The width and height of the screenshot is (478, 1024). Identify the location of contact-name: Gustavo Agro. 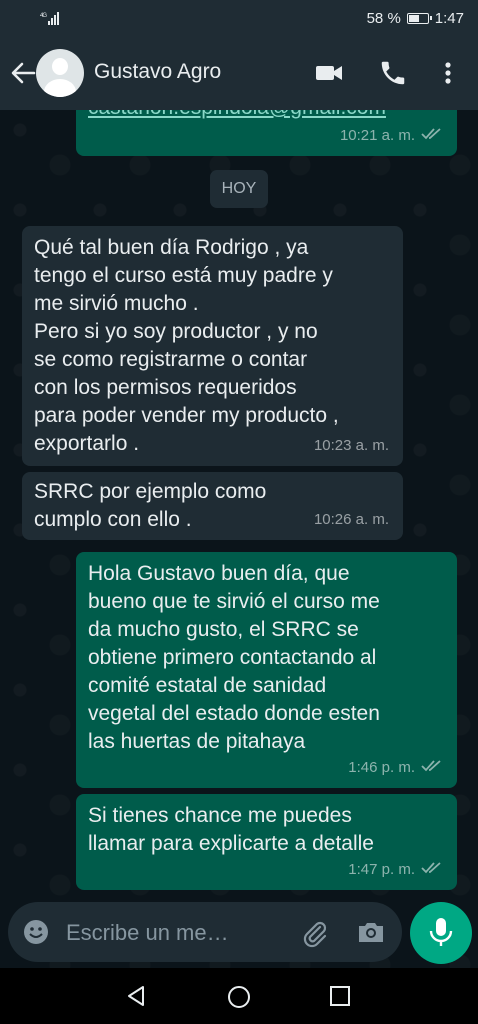
(157, 72).